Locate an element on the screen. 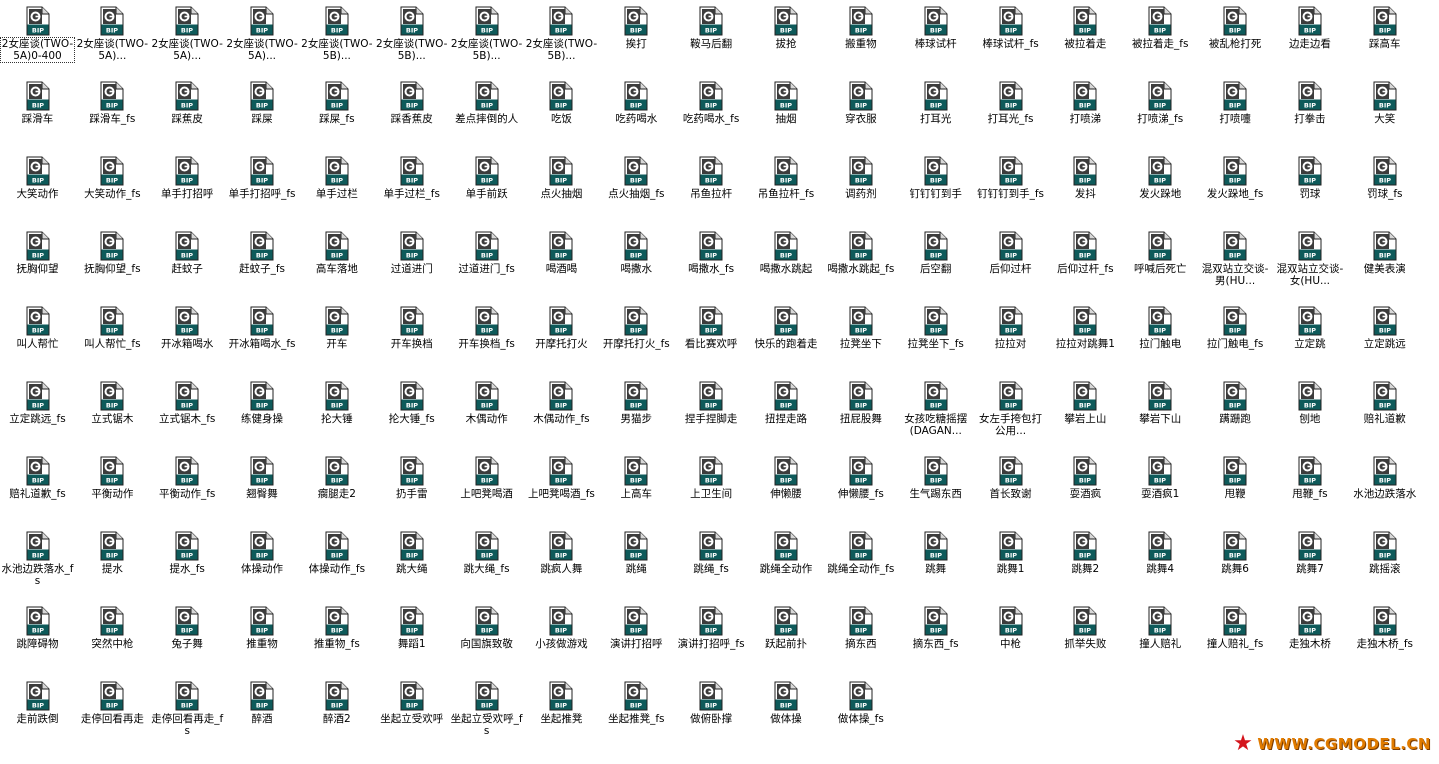  file-item: BIP 跳绳全动作_fs is located at coordinates (860, 562).